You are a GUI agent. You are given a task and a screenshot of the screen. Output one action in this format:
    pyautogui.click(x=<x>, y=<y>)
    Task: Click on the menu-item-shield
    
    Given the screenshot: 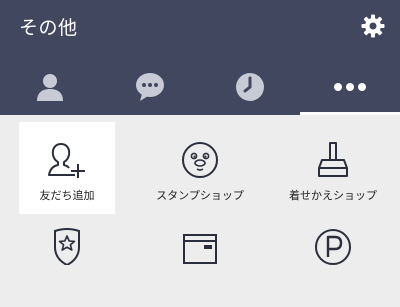 What is the action you would take?
    pyautogui.click(x=67, y=261)
    